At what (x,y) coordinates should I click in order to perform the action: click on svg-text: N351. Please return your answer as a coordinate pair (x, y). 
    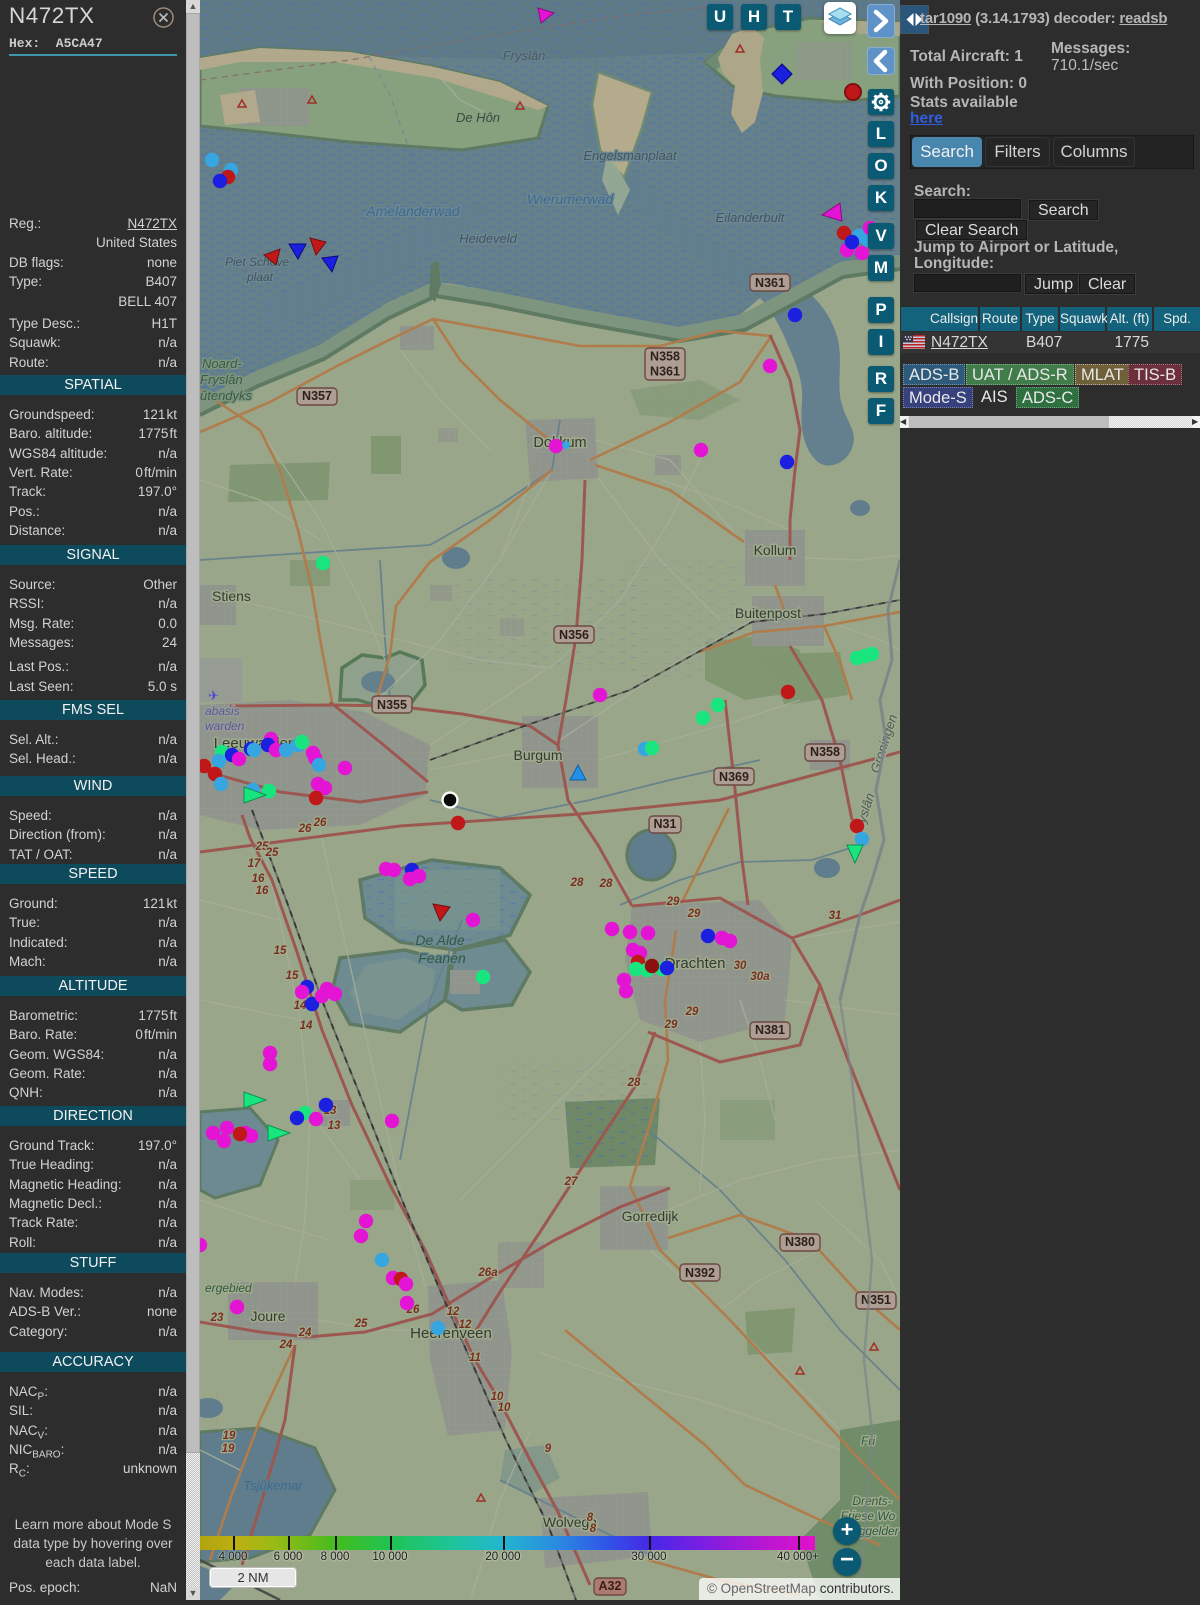
    Looking at the image, I should click on (876, 1300).